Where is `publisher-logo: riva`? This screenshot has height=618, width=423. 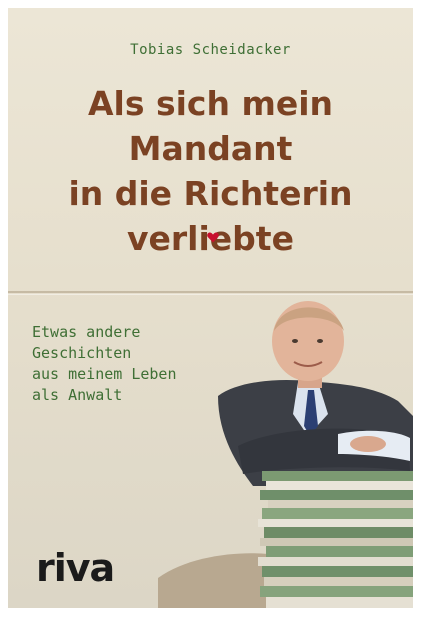
publisher-logo: riva is located at coordinates (75, 568).